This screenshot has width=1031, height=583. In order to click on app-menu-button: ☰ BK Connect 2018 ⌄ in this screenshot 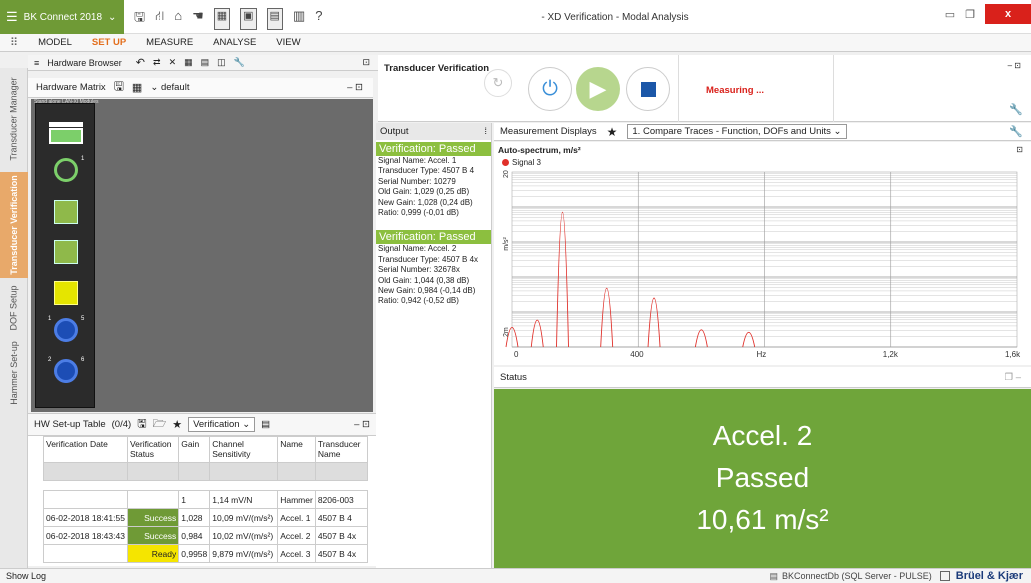, I will do `click(62, 17)`.